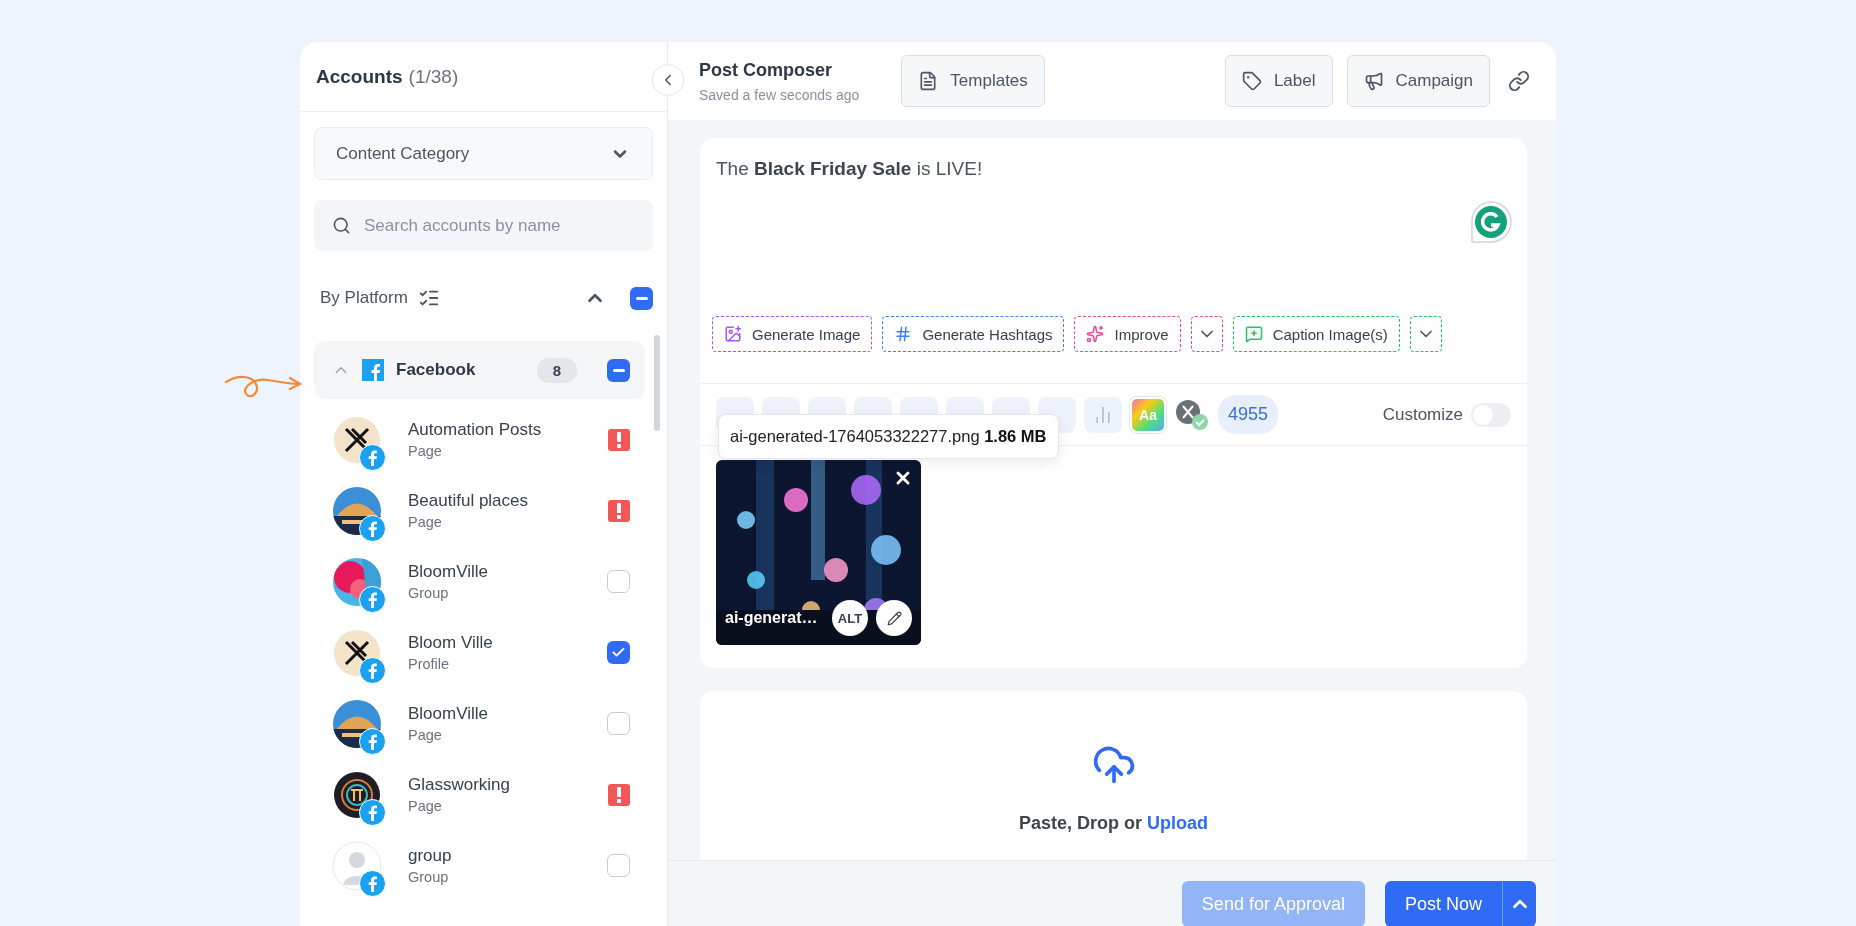 The width and height of the screenshot is (1856, 926). What do you see at coordinates (436, 370) in the screenshot?
I see `platform-name: Facebook` at bounding box center [436, 370].